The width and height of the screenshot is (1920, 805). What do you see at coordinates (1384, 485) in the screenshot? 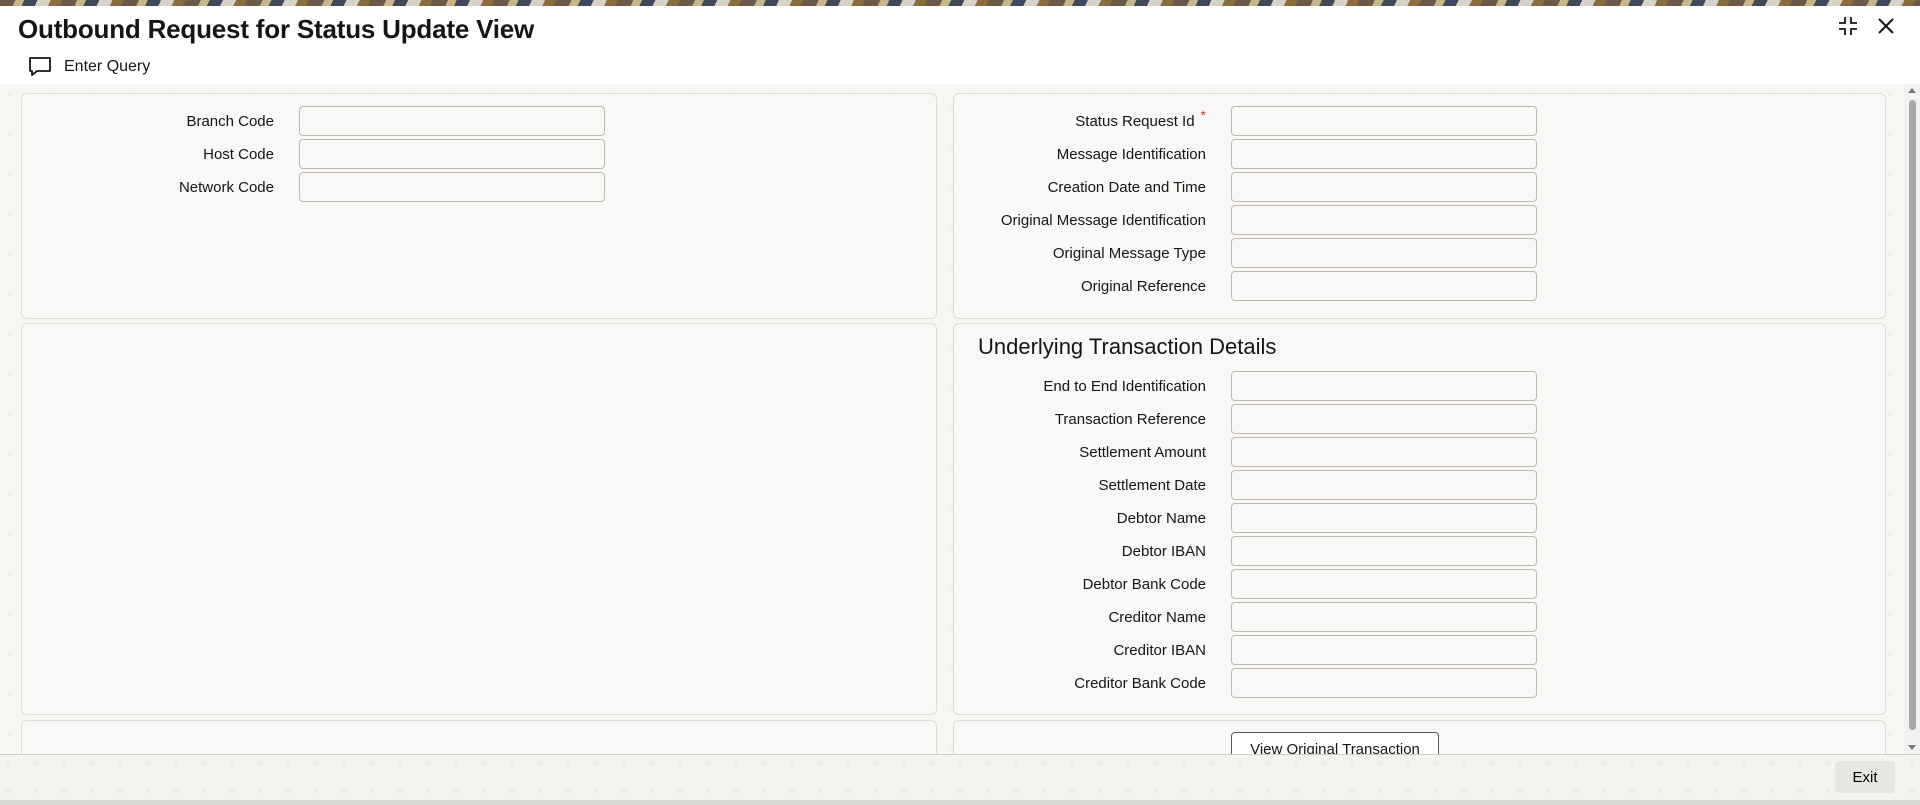
I see `settlement-date-input` at bounding box center [1384, 485].